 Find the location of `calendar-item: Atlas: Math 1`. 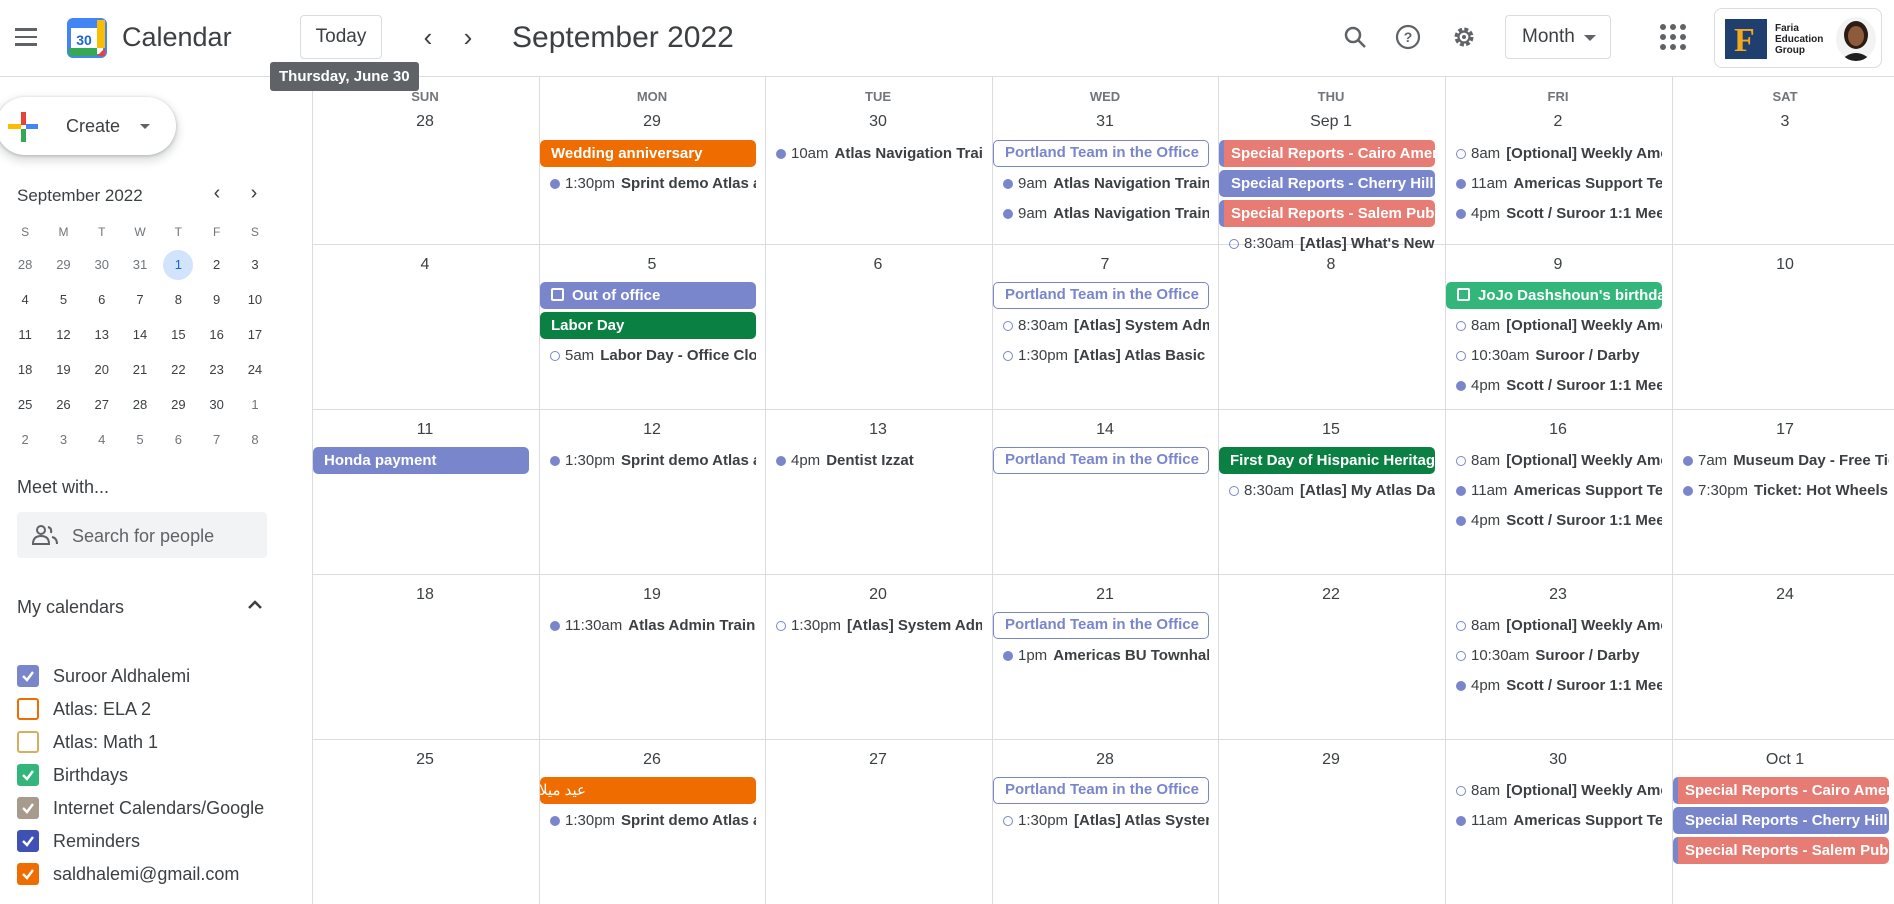

calendar-item: Atlas: Math 1 is located at coordinates (87, 742).